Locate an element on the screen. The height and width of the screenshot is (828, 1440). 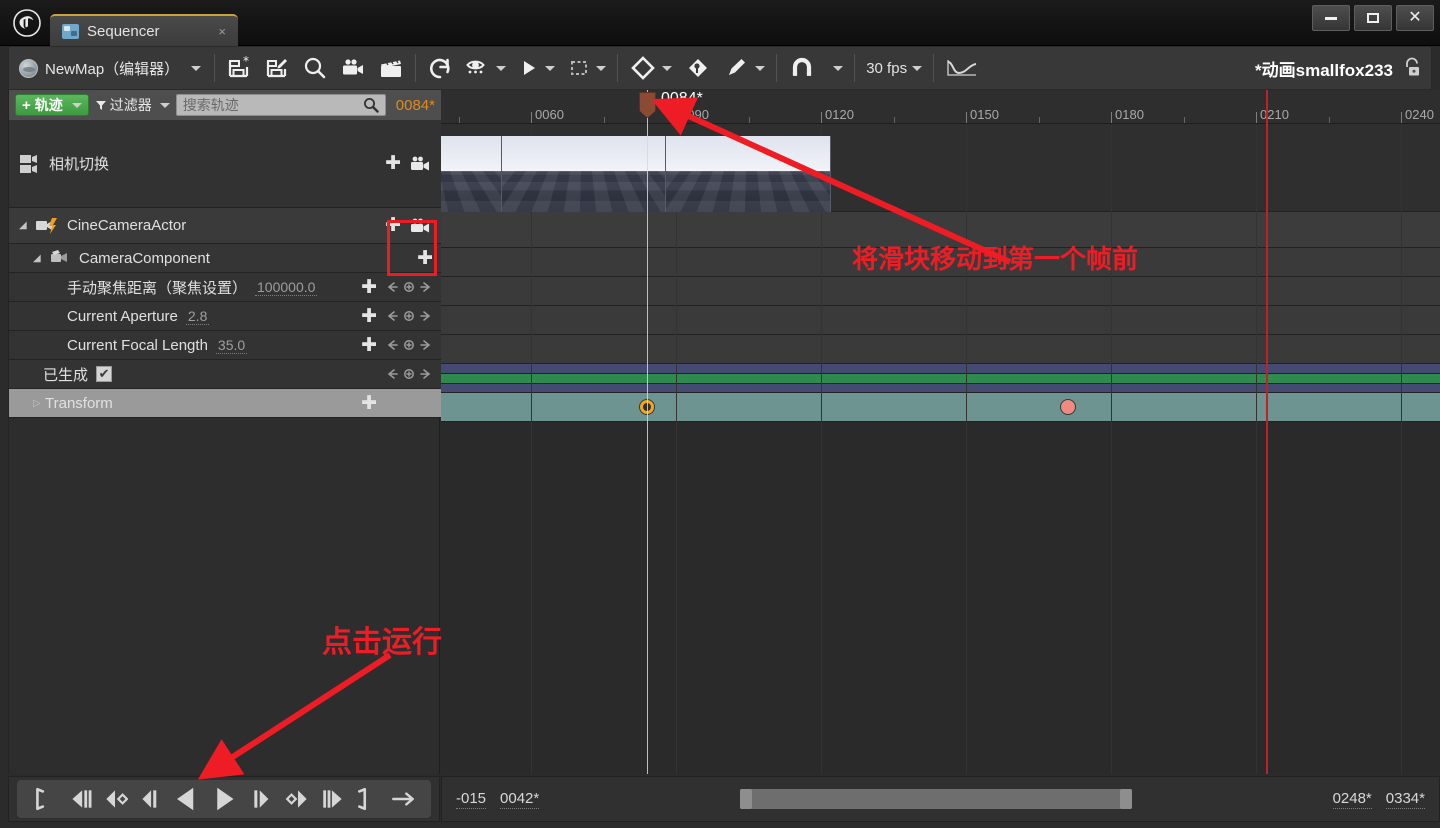
track-label: 相机切换 is located at coordinates (79, 164).